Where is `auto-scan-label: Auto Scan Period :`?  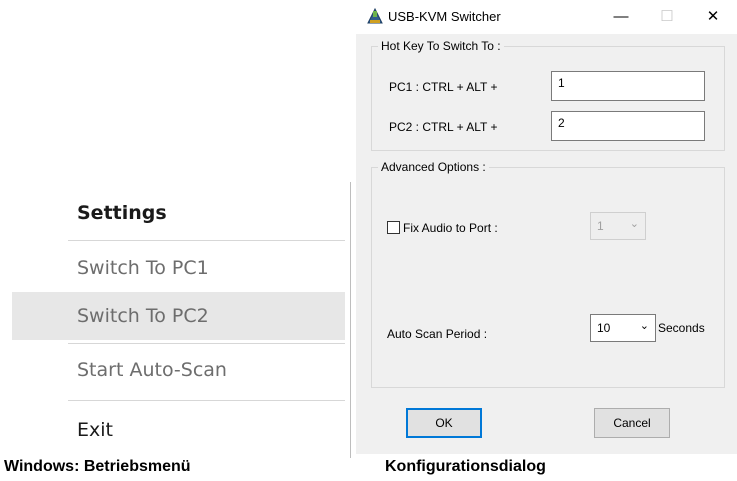 auto-scan-label: Auto Scan Period : is located at coordinates (437, 334).